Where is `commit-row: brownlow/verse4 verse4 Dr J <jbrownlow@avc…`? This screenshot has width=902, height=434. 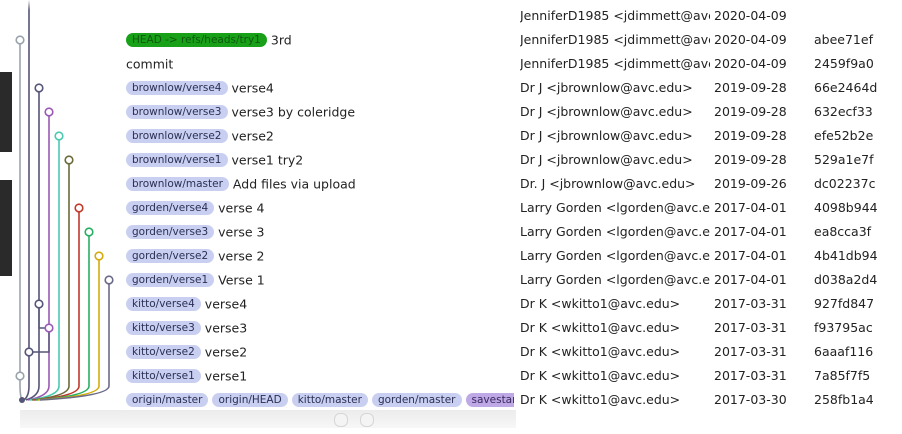
commit-row: brownlow/verse4 verse4 Dr J <jbrownlow@avc… is located at coordinates (451, 88).